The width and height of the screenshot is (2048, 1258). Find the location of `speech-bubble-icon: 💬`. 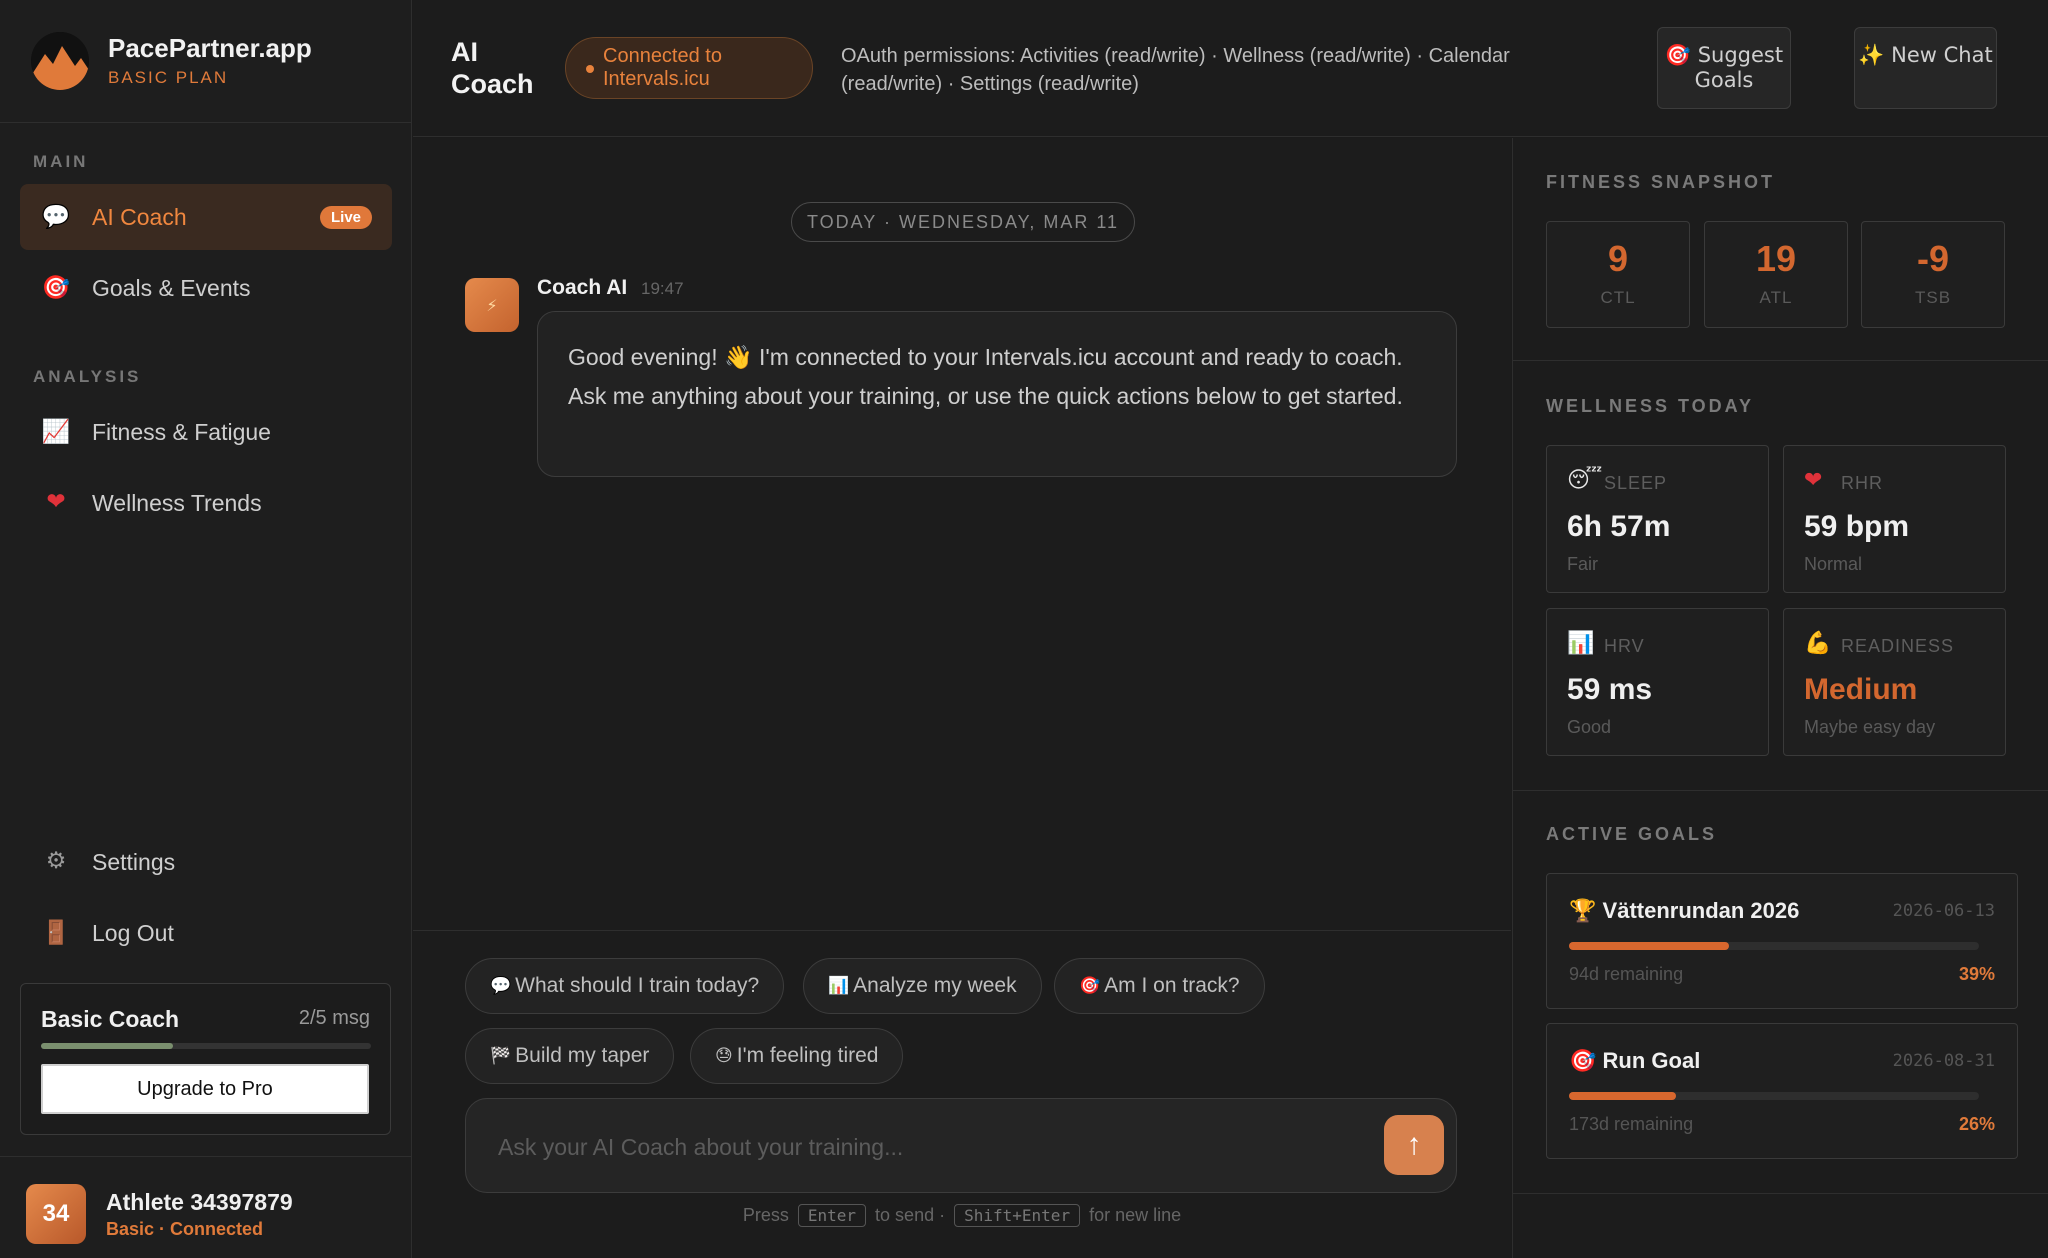

speech-bubble-icon: 💬 is located at coordinates (56, 216).